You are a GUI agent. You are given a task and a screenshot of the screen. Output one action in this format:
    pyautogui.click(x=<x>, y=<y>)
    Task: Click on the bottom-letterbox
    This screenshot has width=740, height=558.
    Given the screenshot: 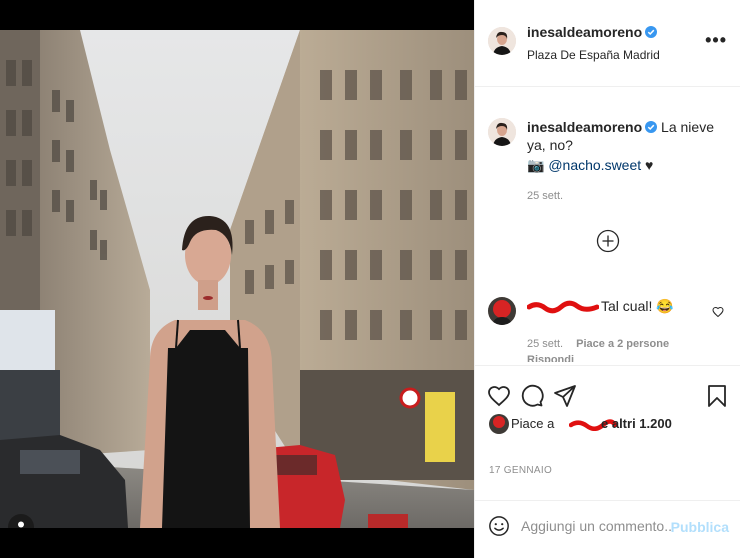 What is the action you would take?
    pyautogui.click(x=237, y=543)
    